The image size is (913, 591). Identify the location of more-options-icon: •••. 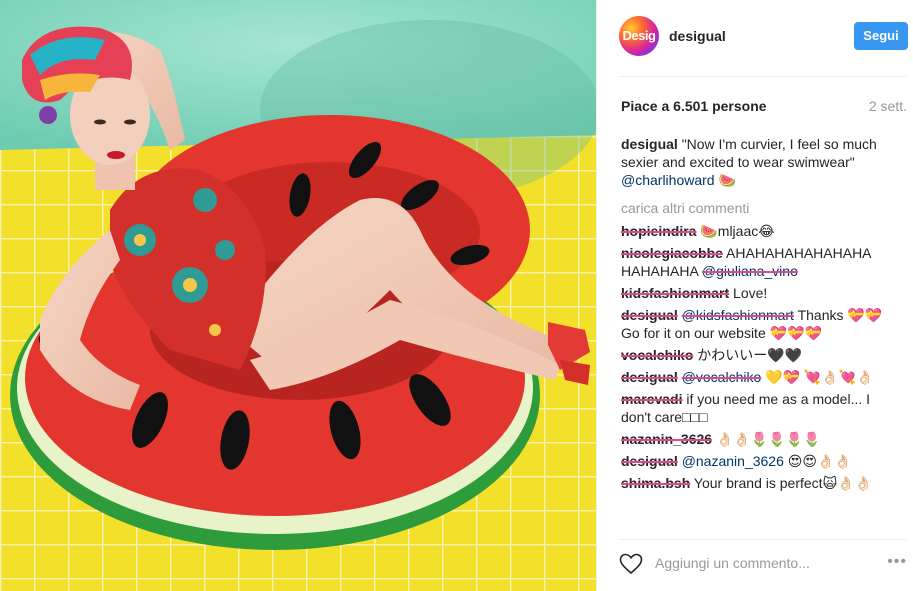
(897, 562).